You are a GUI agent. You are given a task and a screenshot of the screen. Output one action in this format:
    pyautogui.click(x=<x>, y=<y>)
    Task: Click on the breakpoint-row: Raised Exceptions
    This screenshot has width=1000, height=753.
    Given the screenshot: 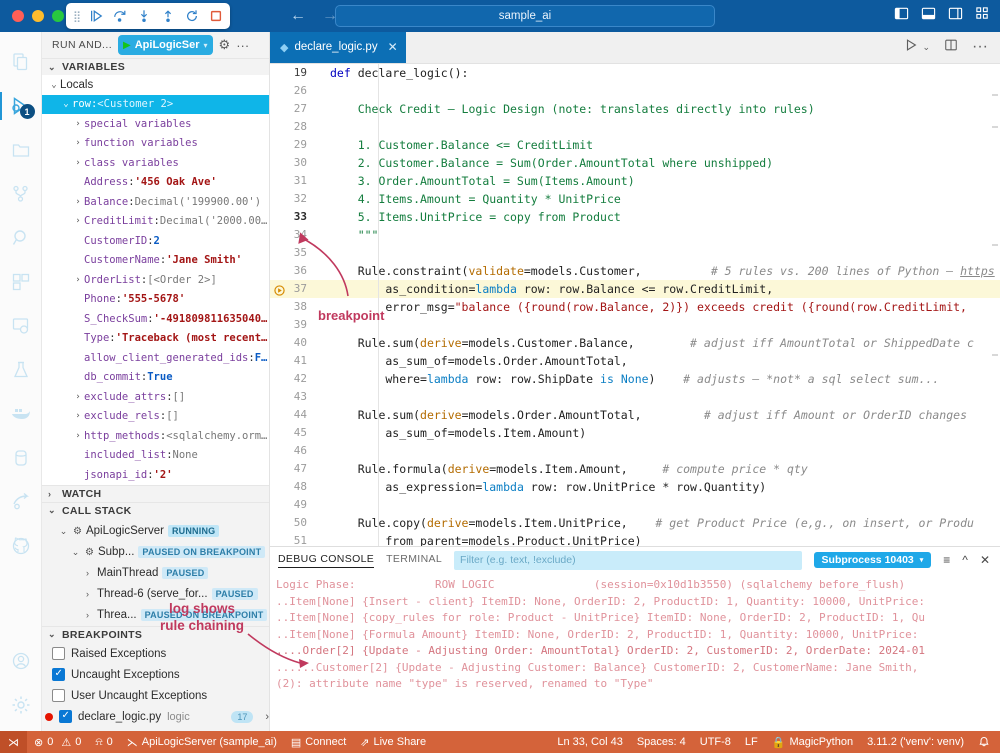 What is the action you would take?
    pyautogui.click(x=155, y=653)
    